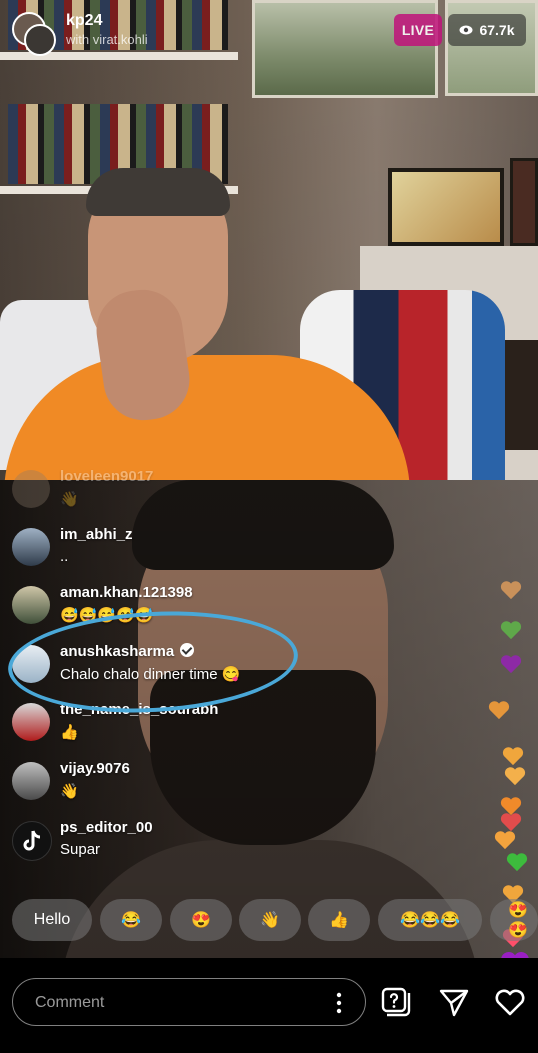 This screenshot has height=1053, width=538. What do you see at coordinates (270, 920) in the screenshot?
I see `quick-reply-chip: 👋` at bounding box center [270, 920].